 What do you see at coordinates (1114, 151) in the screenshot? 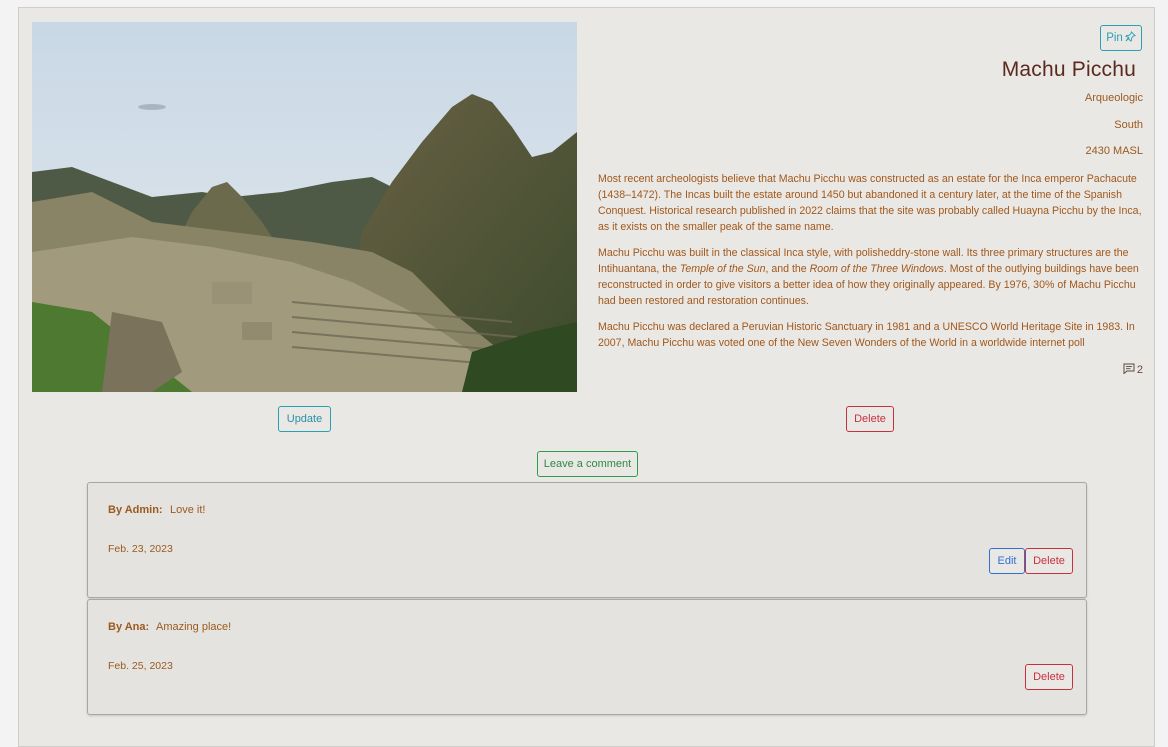
I see `place-altitude: 2430 MASL` at bounding box center [1114, 151].